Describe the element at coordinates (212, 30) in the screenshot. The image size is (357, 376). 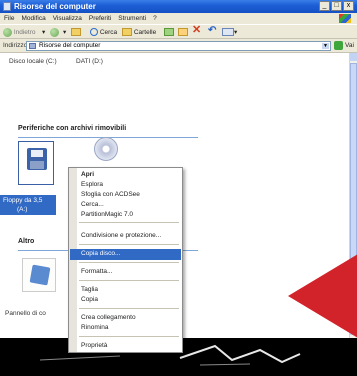
I see `undo-icon: ↶` at that location.